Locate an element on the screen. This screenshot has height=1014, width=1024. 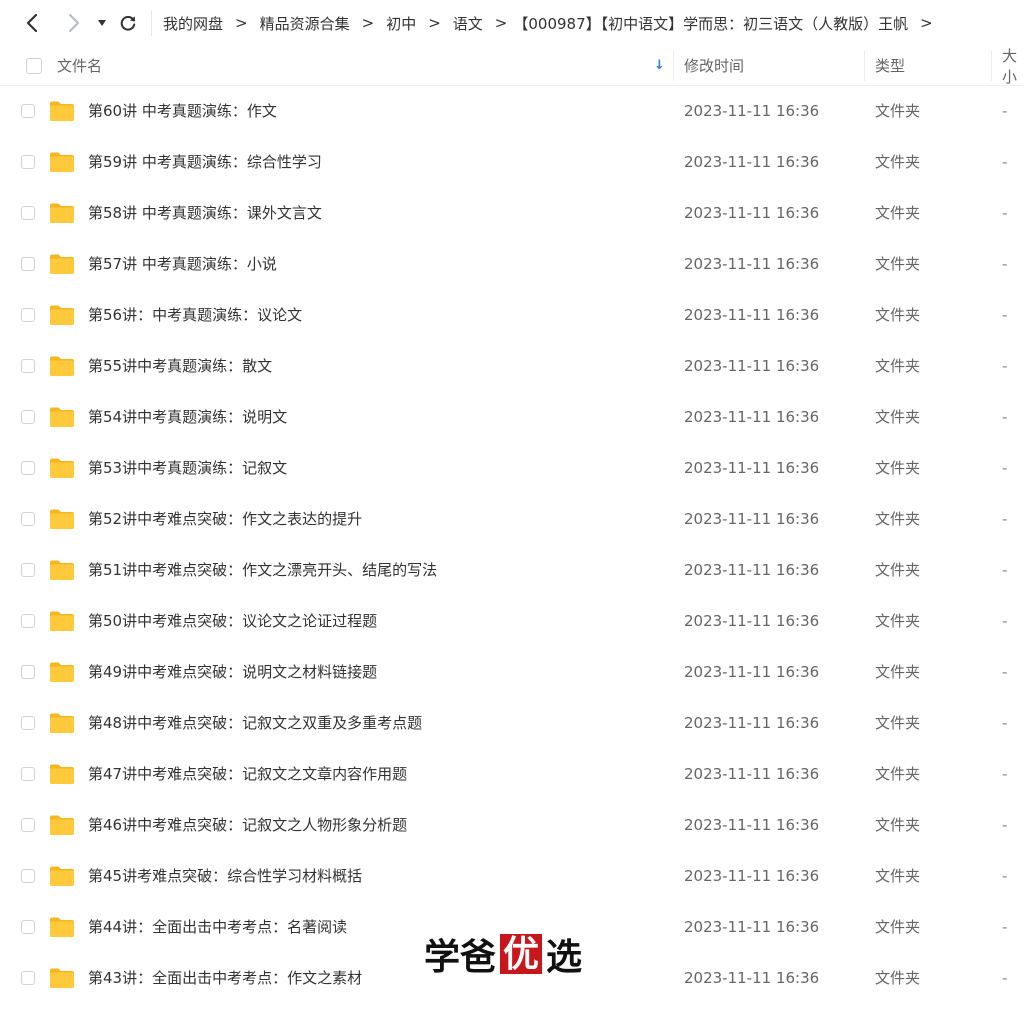
select-all-checkbox is located at coordinates (34, 65).